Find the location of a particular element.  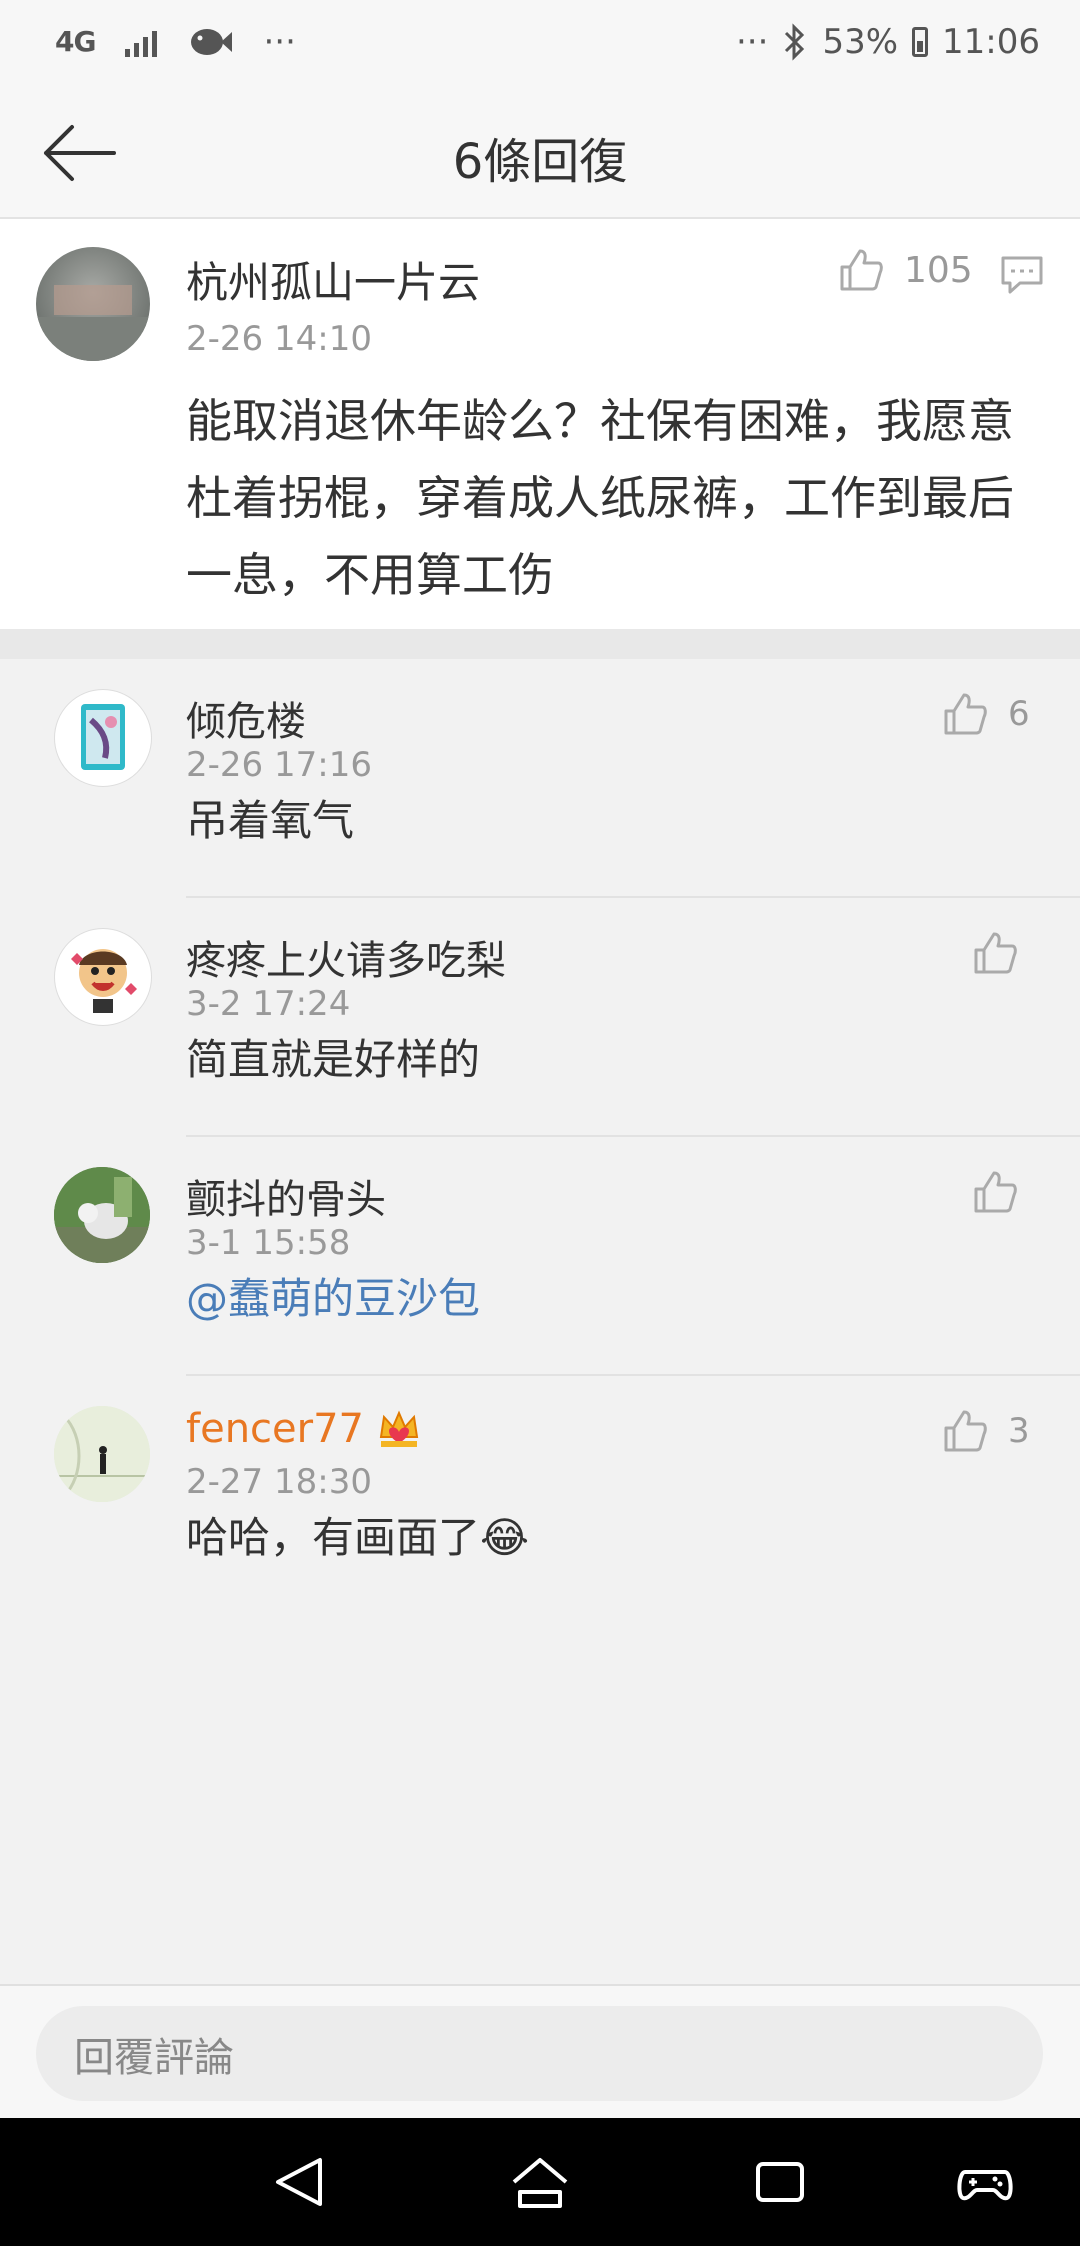

reply-input: 回覆評論 is located at coordinates (539, 2053).